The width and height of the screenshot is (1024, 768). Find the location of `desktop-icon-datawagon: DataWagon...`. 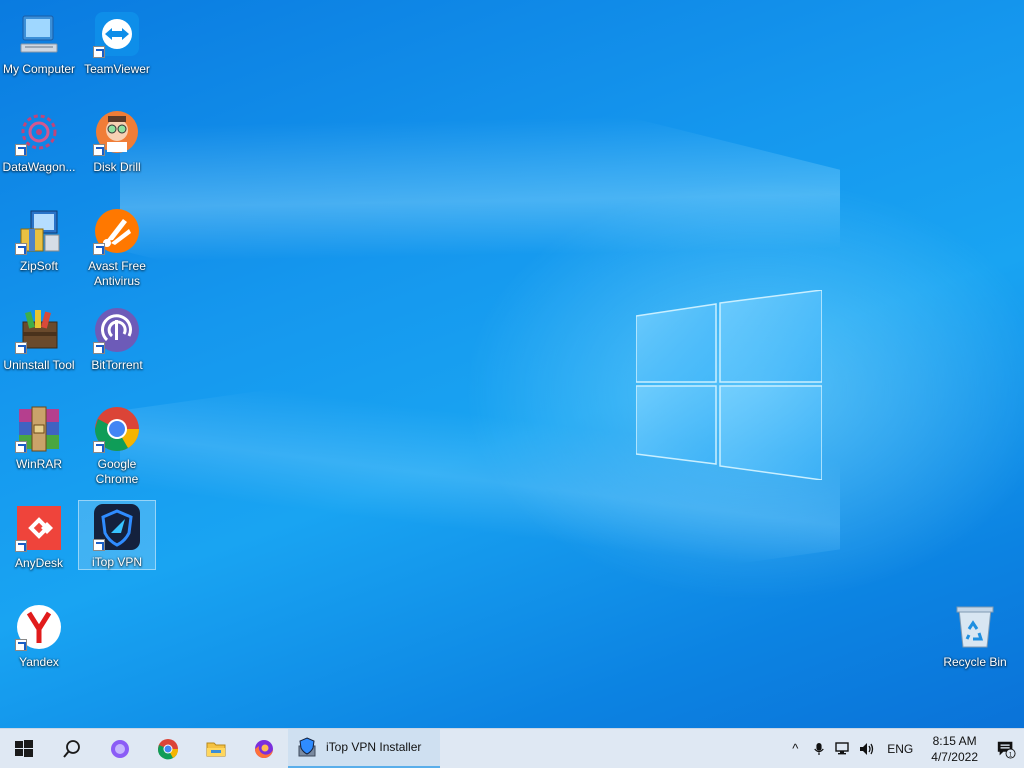

desktop-icon-datawagon: DataWagon... is located at coordinates (39, 146).